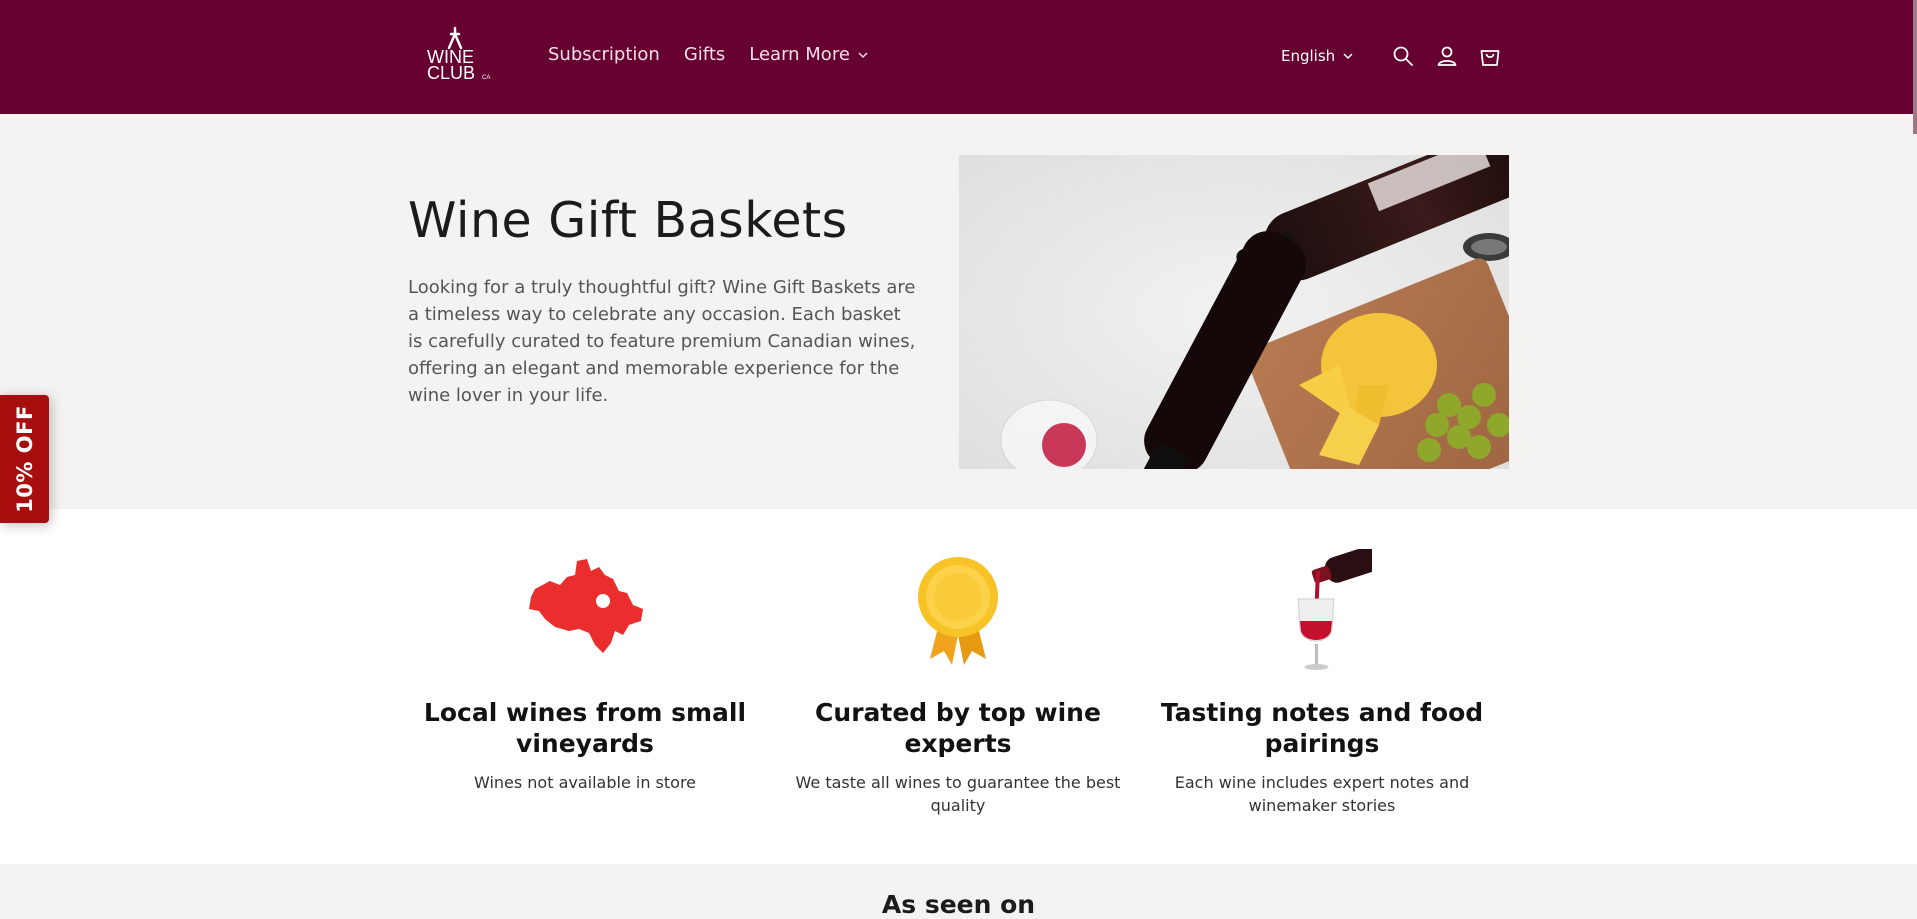 The image size is (1917, 919). I want to click on discount-tab: 10% OFF, so click(24, 459).